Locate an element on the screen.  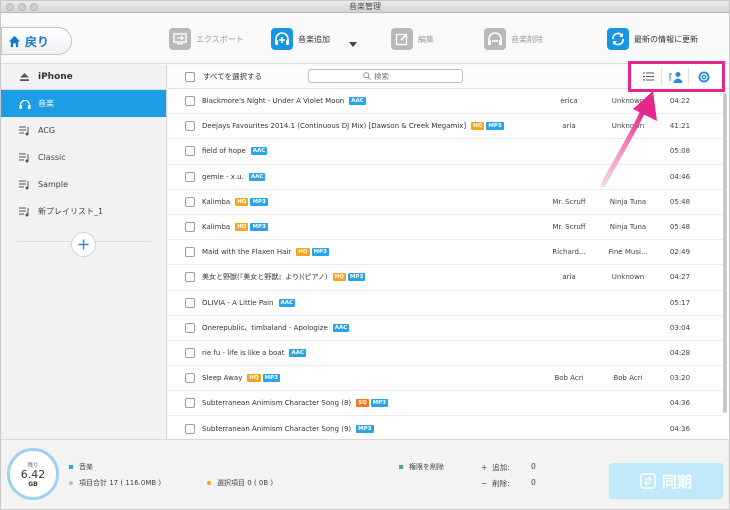
table-row: Sleep Away HQ MP3 Bob Acri Bob Acri 03:20 is located at coordinates (445, 379).